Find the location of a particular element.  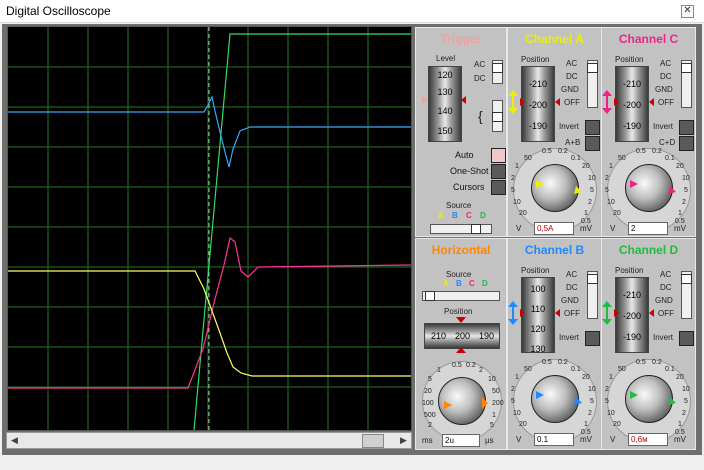

one-shot-label: One-Shot is located at coordinates (469, 171).